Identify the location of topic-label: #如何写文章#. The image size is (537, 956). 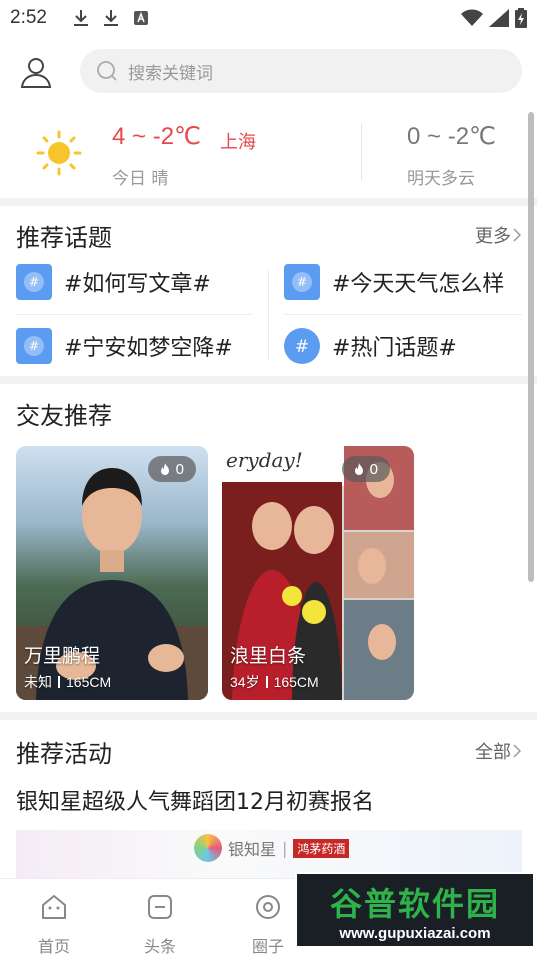
(137, 284).